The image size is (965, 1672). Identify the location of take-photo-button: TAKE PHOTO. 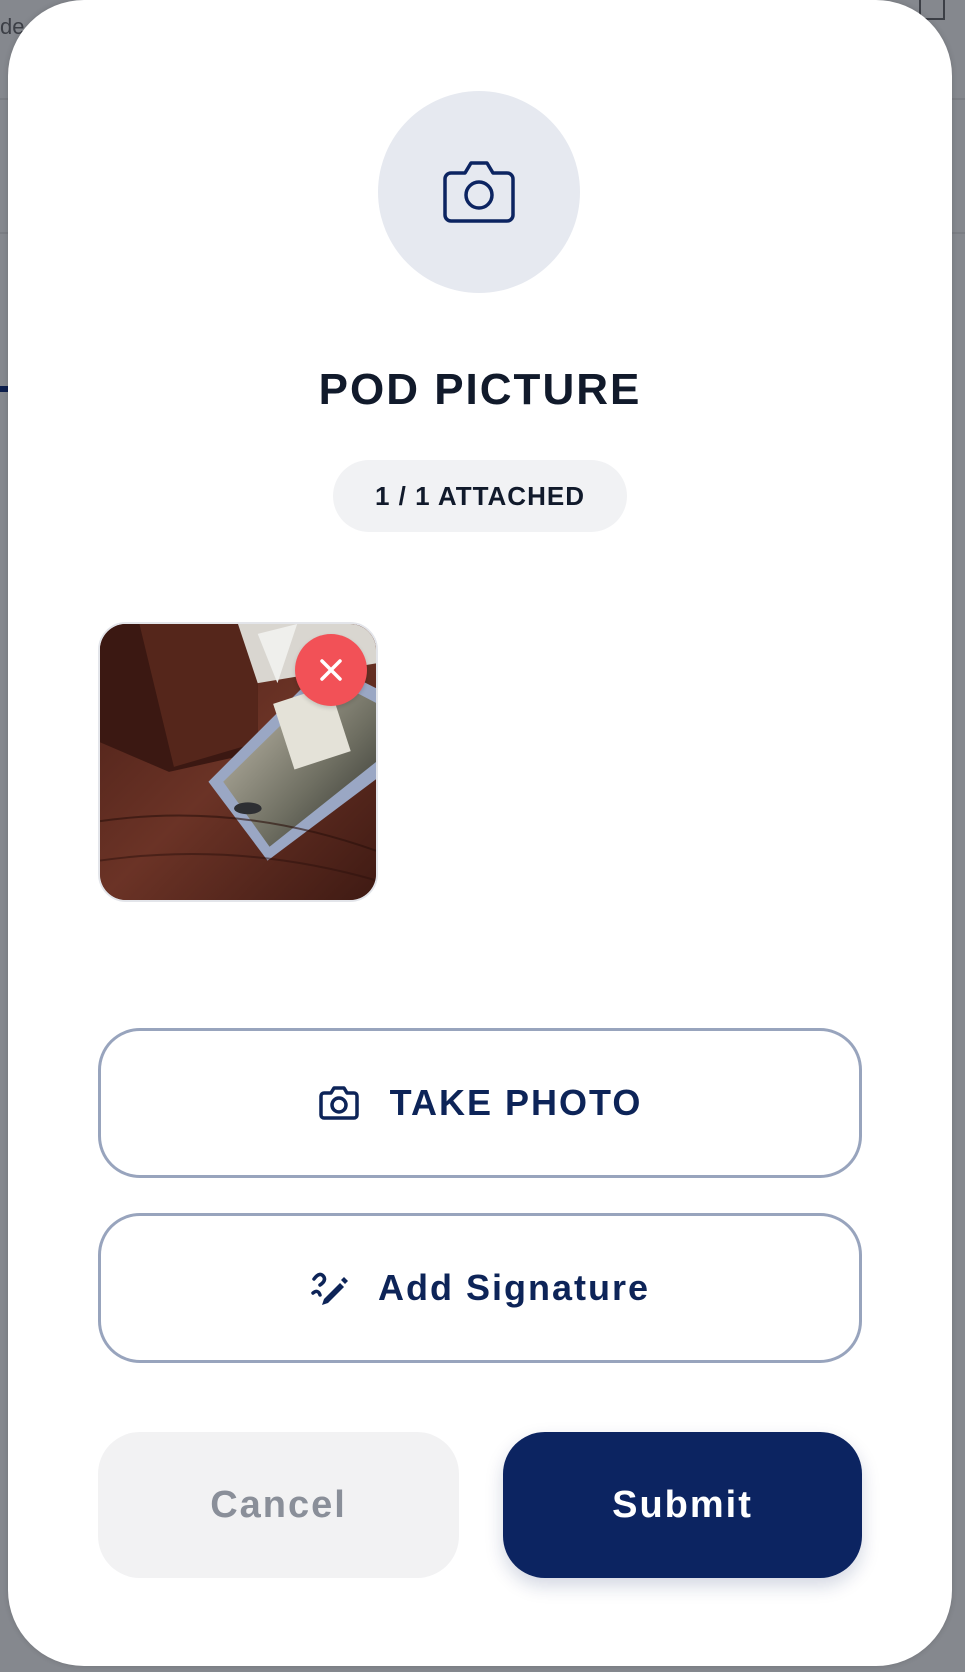
(480, 1103).